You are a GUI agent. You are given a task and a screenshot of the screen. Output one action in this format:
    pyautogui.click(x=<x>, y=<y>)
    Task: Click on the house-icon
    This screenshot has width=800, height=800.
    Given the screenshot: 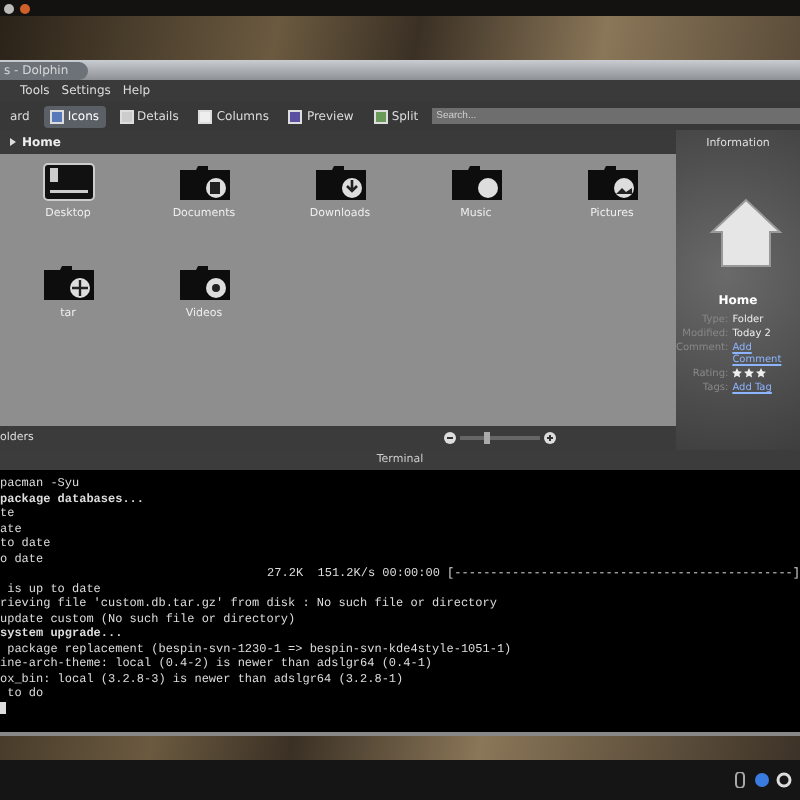 What is the action you would take?
    pyautogui.click(x=746, y=232)
    